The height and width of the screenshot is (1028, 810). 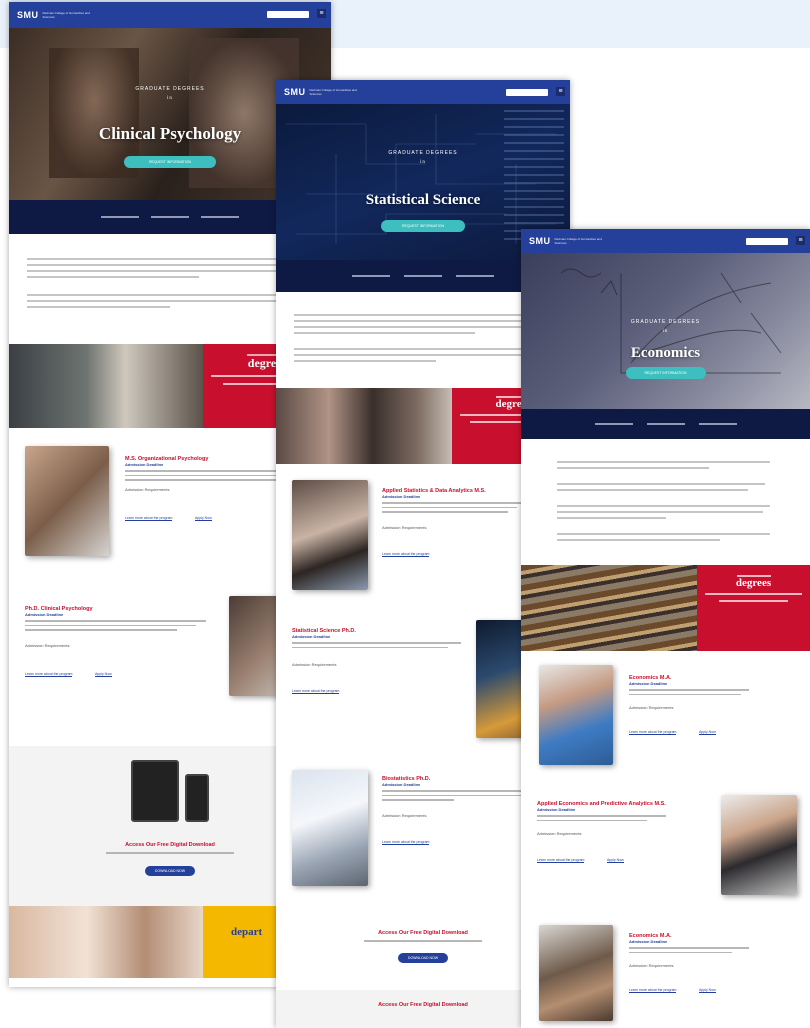 What do you see at coordinates (609, 608) in the screenshot?
I see `books-photo` at bounding box center [609, 608].